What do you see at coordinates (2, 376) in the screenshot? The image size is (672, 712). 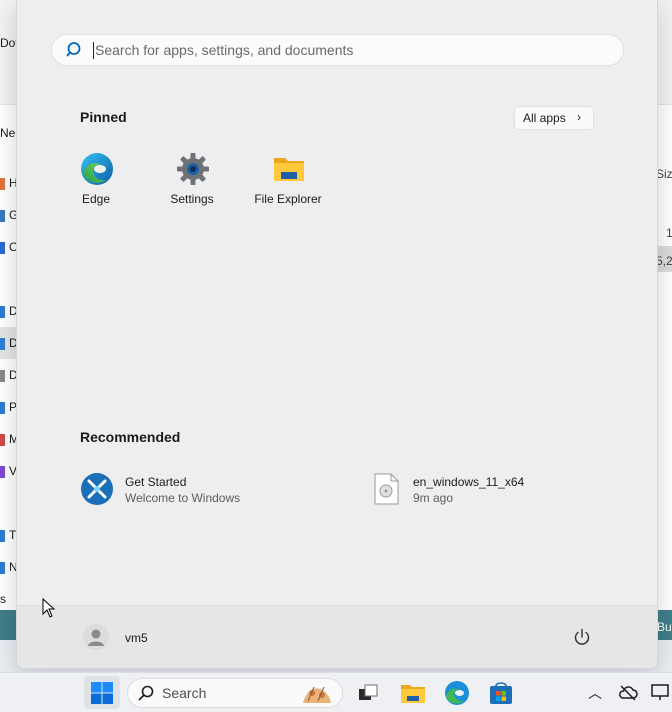 I see `documents-icon` at bounding box center [2, 376].